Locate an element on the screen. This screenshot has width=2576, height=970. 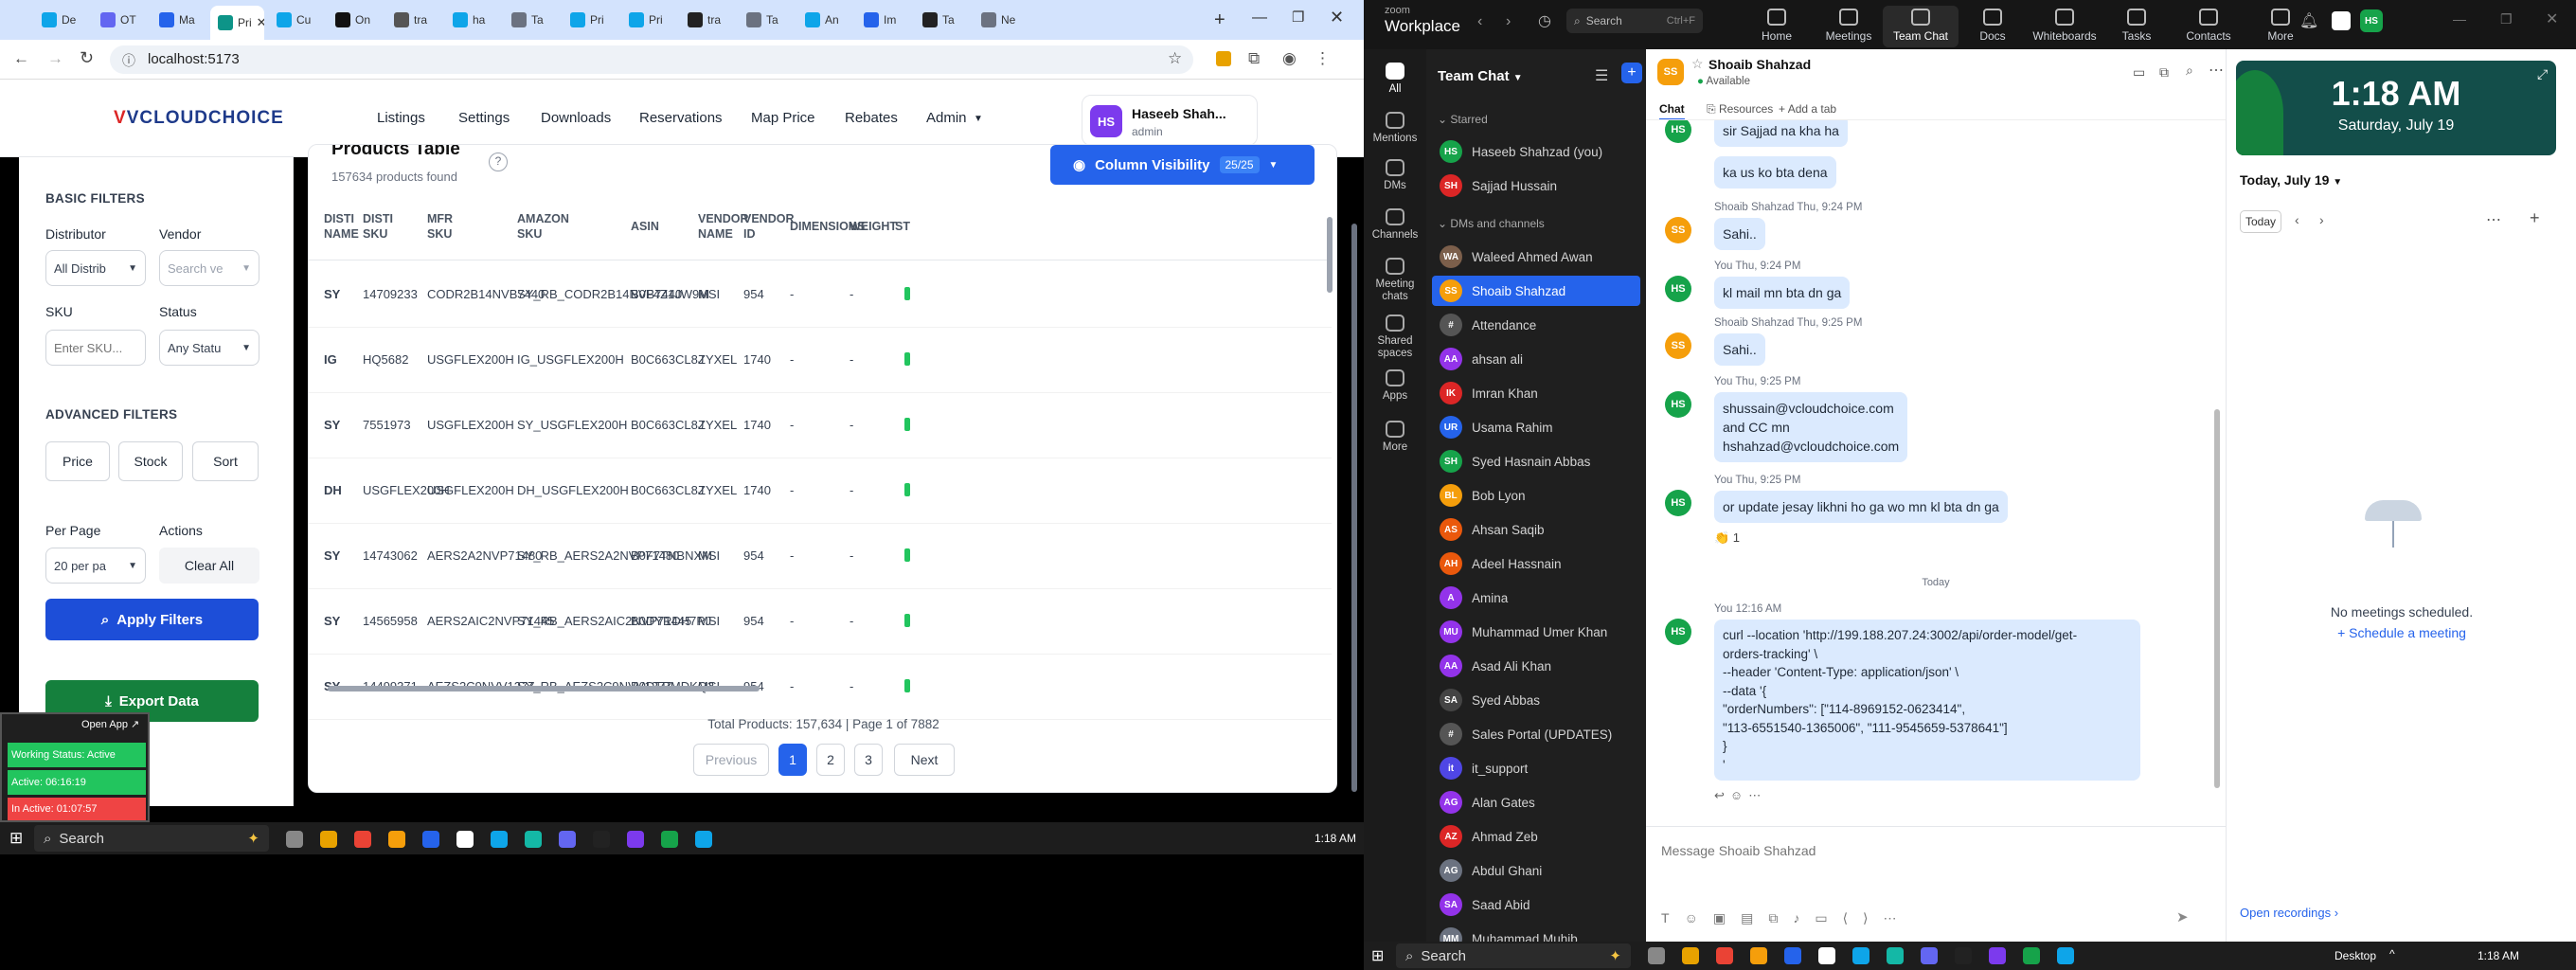
zoom-nav-team-chat: Team Chat is located at coordinates (1921, 26).